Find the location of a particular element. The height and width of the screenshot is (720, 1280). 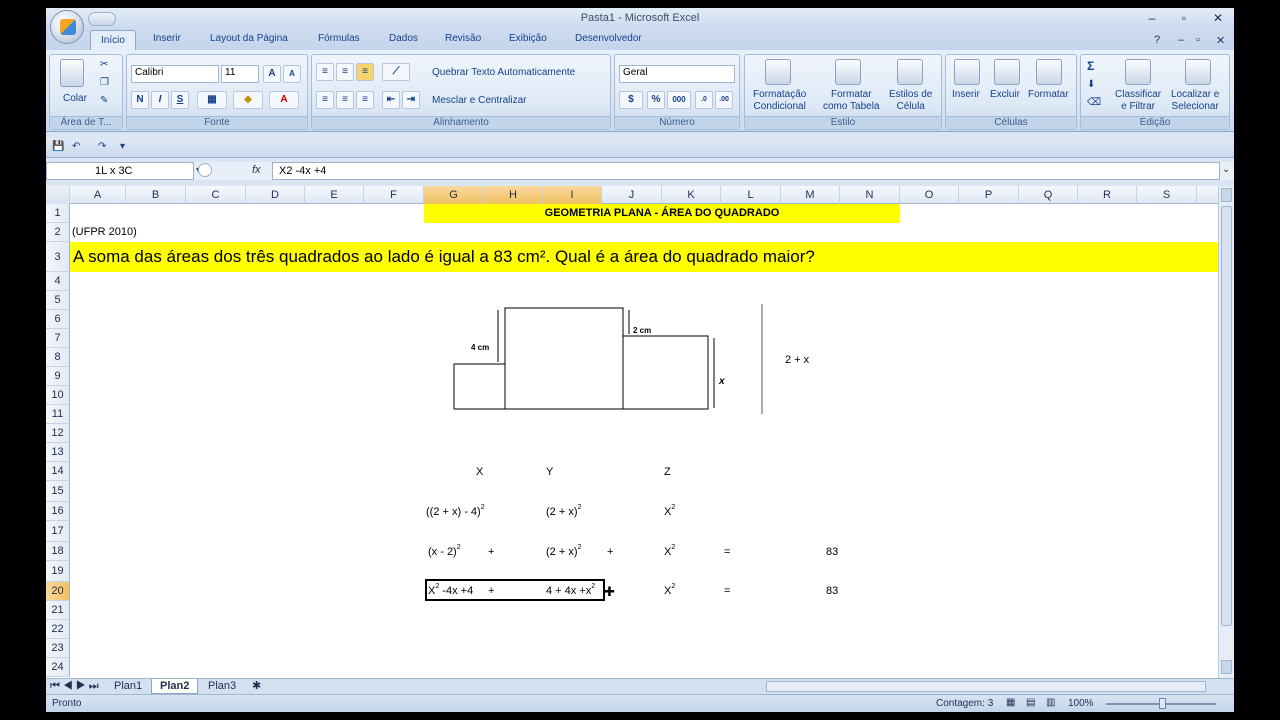

row-header-21: 21 is located at coordinates (58, 610).